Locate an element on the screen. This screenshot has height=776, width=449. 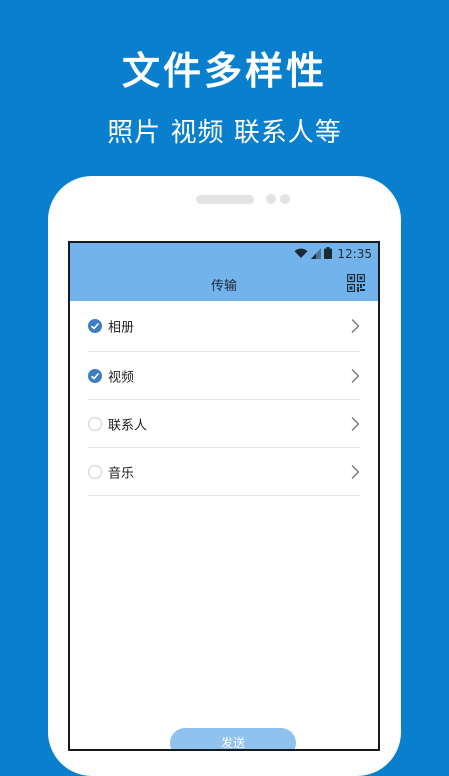
phone-speaker is located at coordinates (225, 199).